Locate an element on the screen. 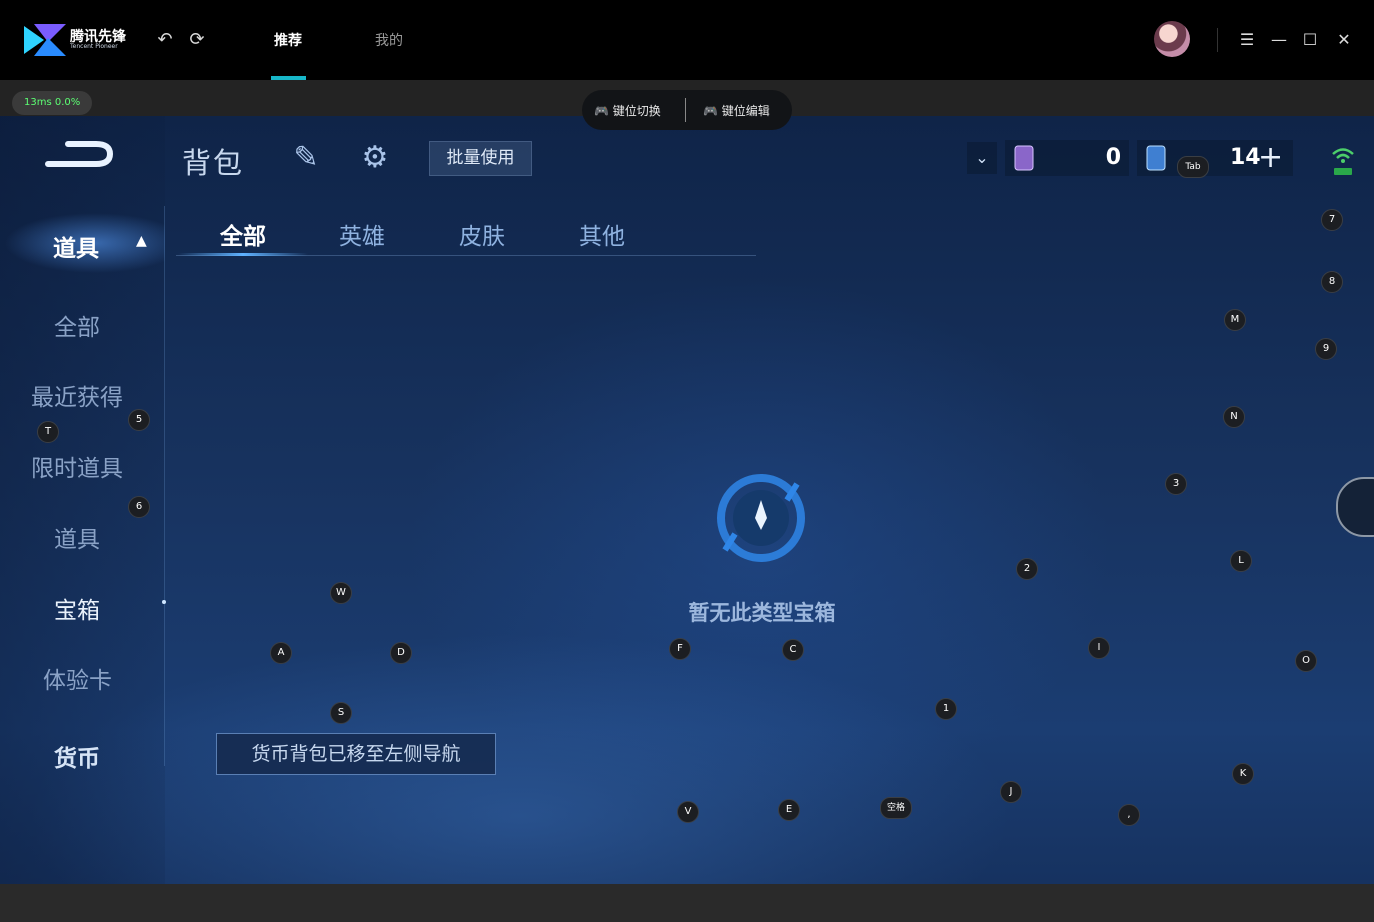 The height and width of the screenshot is (922, 1374). tab-skin: 皮肤 is located at coordinates (482, 234).